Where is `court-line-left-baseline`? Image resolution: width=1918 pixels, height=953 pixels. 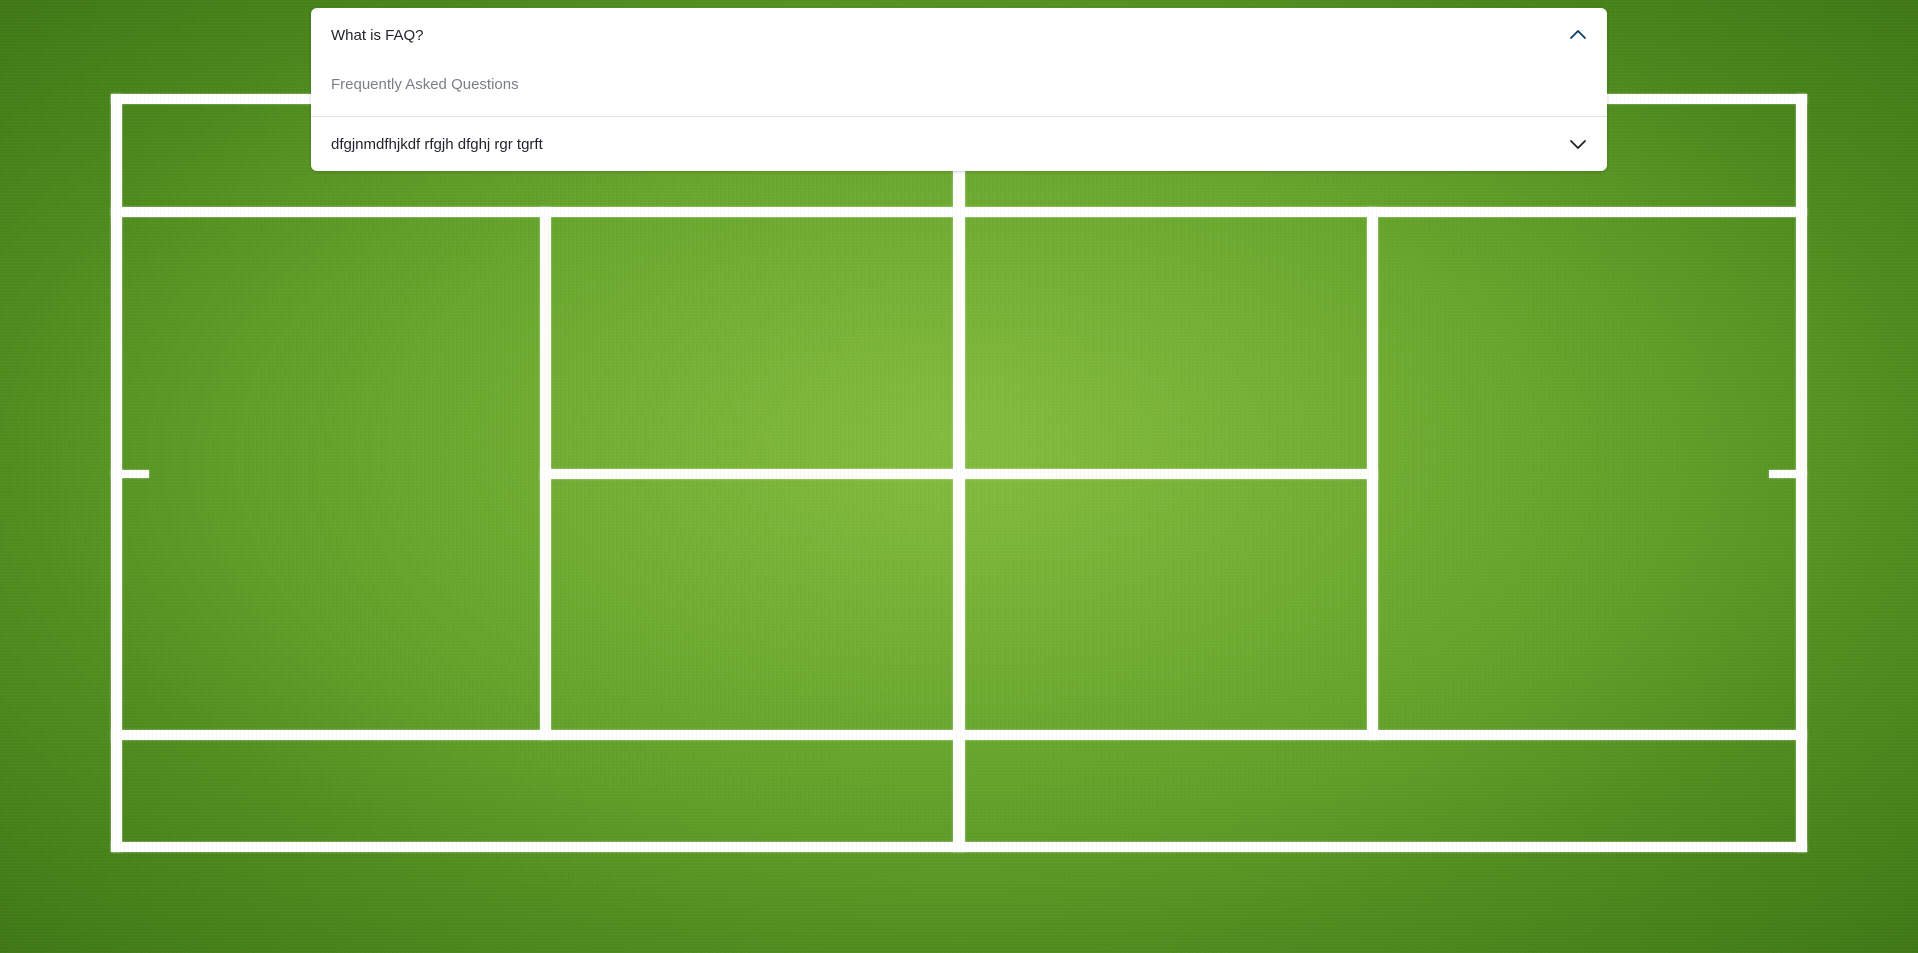 court-line-left-baseline is located at coordinates (116, 473).